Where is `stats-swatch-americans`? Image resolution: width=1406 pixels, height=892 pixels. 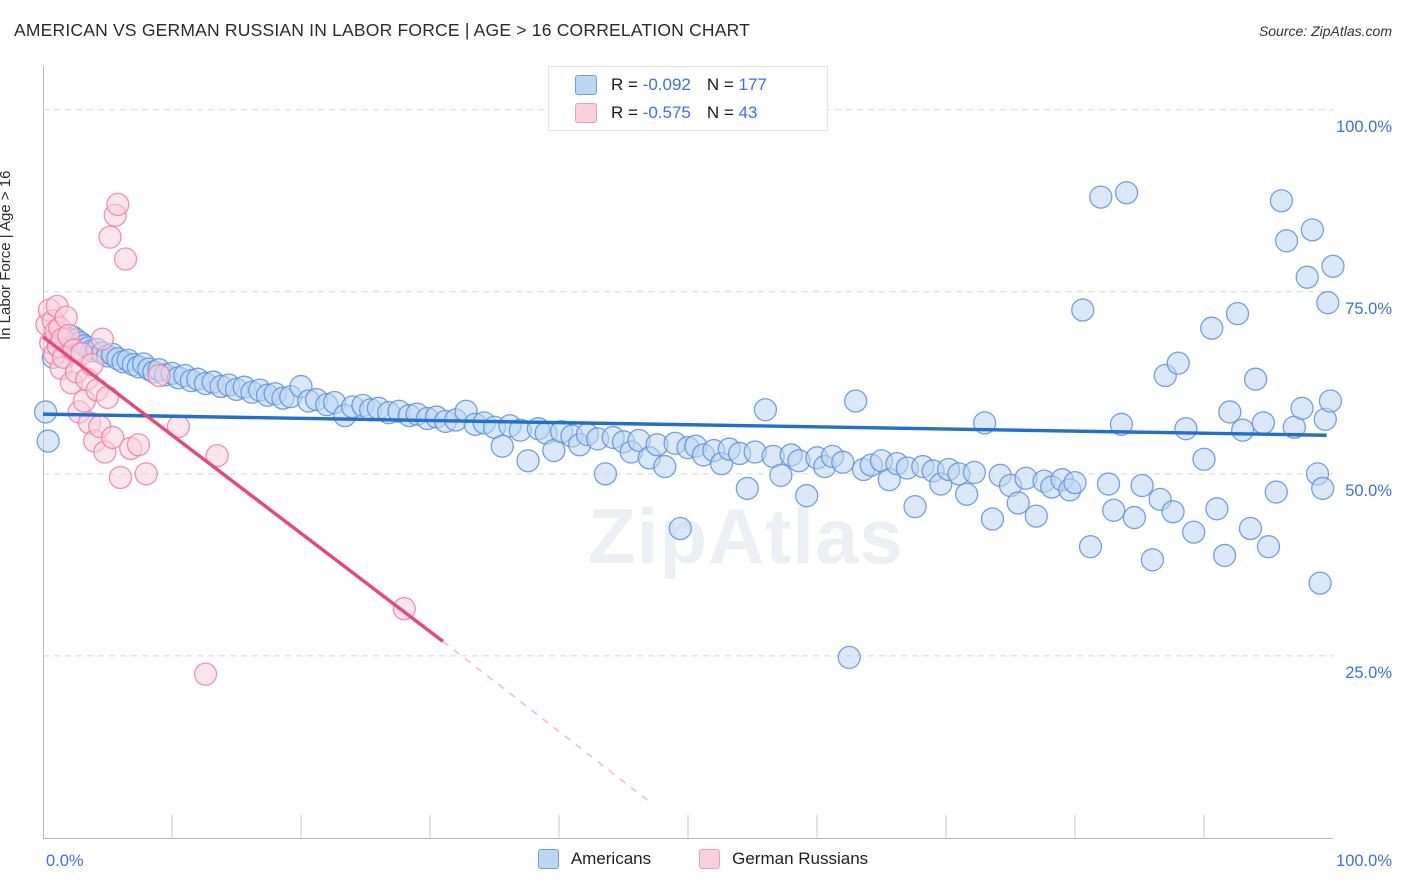 stats-swatch-americans is located at coordinates (586, 84).